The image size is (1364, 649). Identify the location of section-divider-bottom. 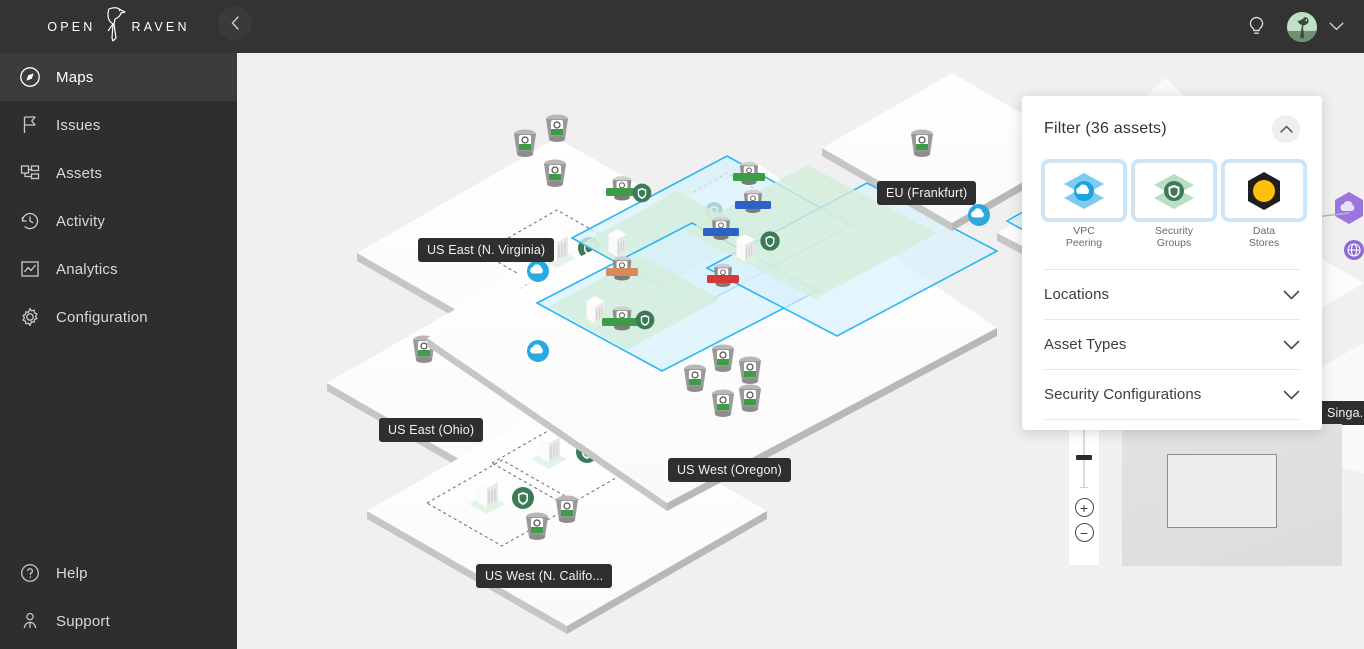
(1172, 419).